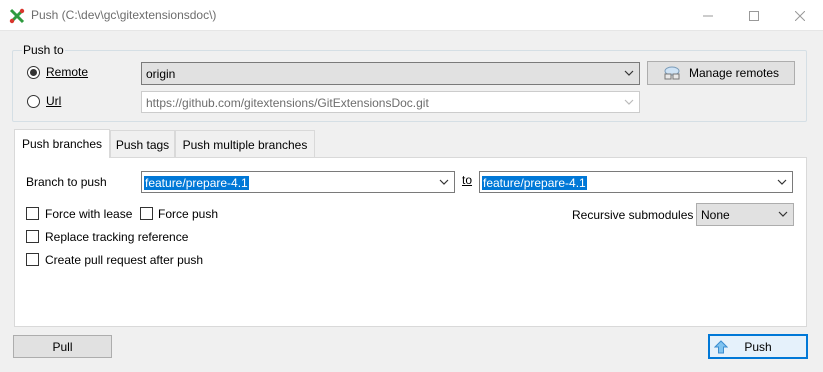 Image resolution: width=823 pixels, height=372 pixels. I want to click on remote-dropdown: origin, so click(390, 73).